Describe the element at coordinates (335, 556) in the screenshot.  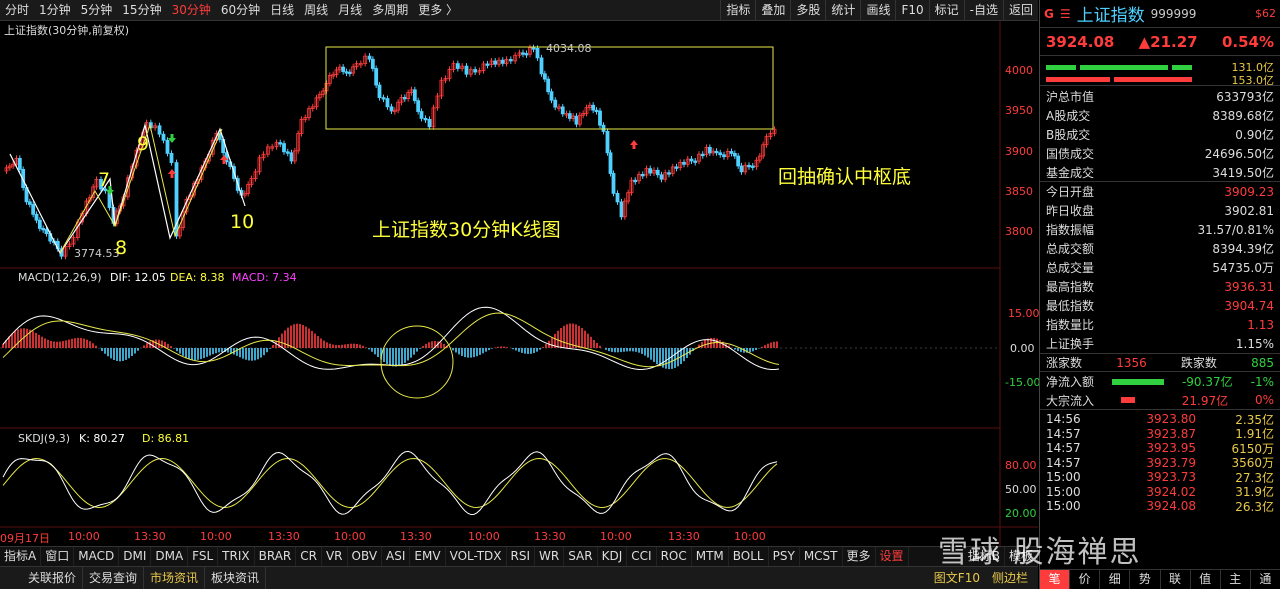
I see `indicator-tab: VR` at that location.